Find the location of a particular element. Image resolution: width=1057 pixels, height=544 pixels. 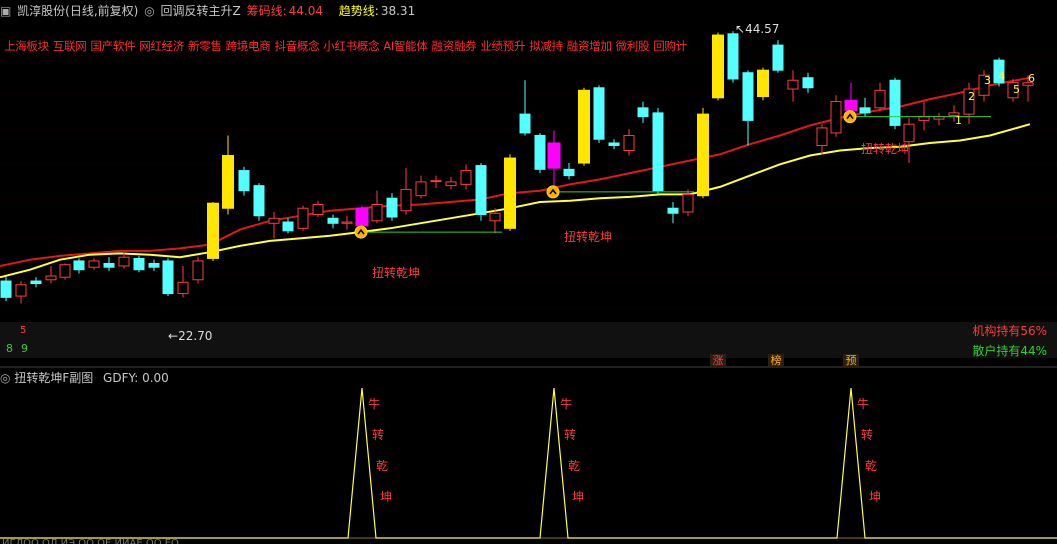

footer-partial: ИГЛОО ОЛ ИЭ ОО ОЕ ИИАЕ ОО ЕО is located at coordinates (90, 541).